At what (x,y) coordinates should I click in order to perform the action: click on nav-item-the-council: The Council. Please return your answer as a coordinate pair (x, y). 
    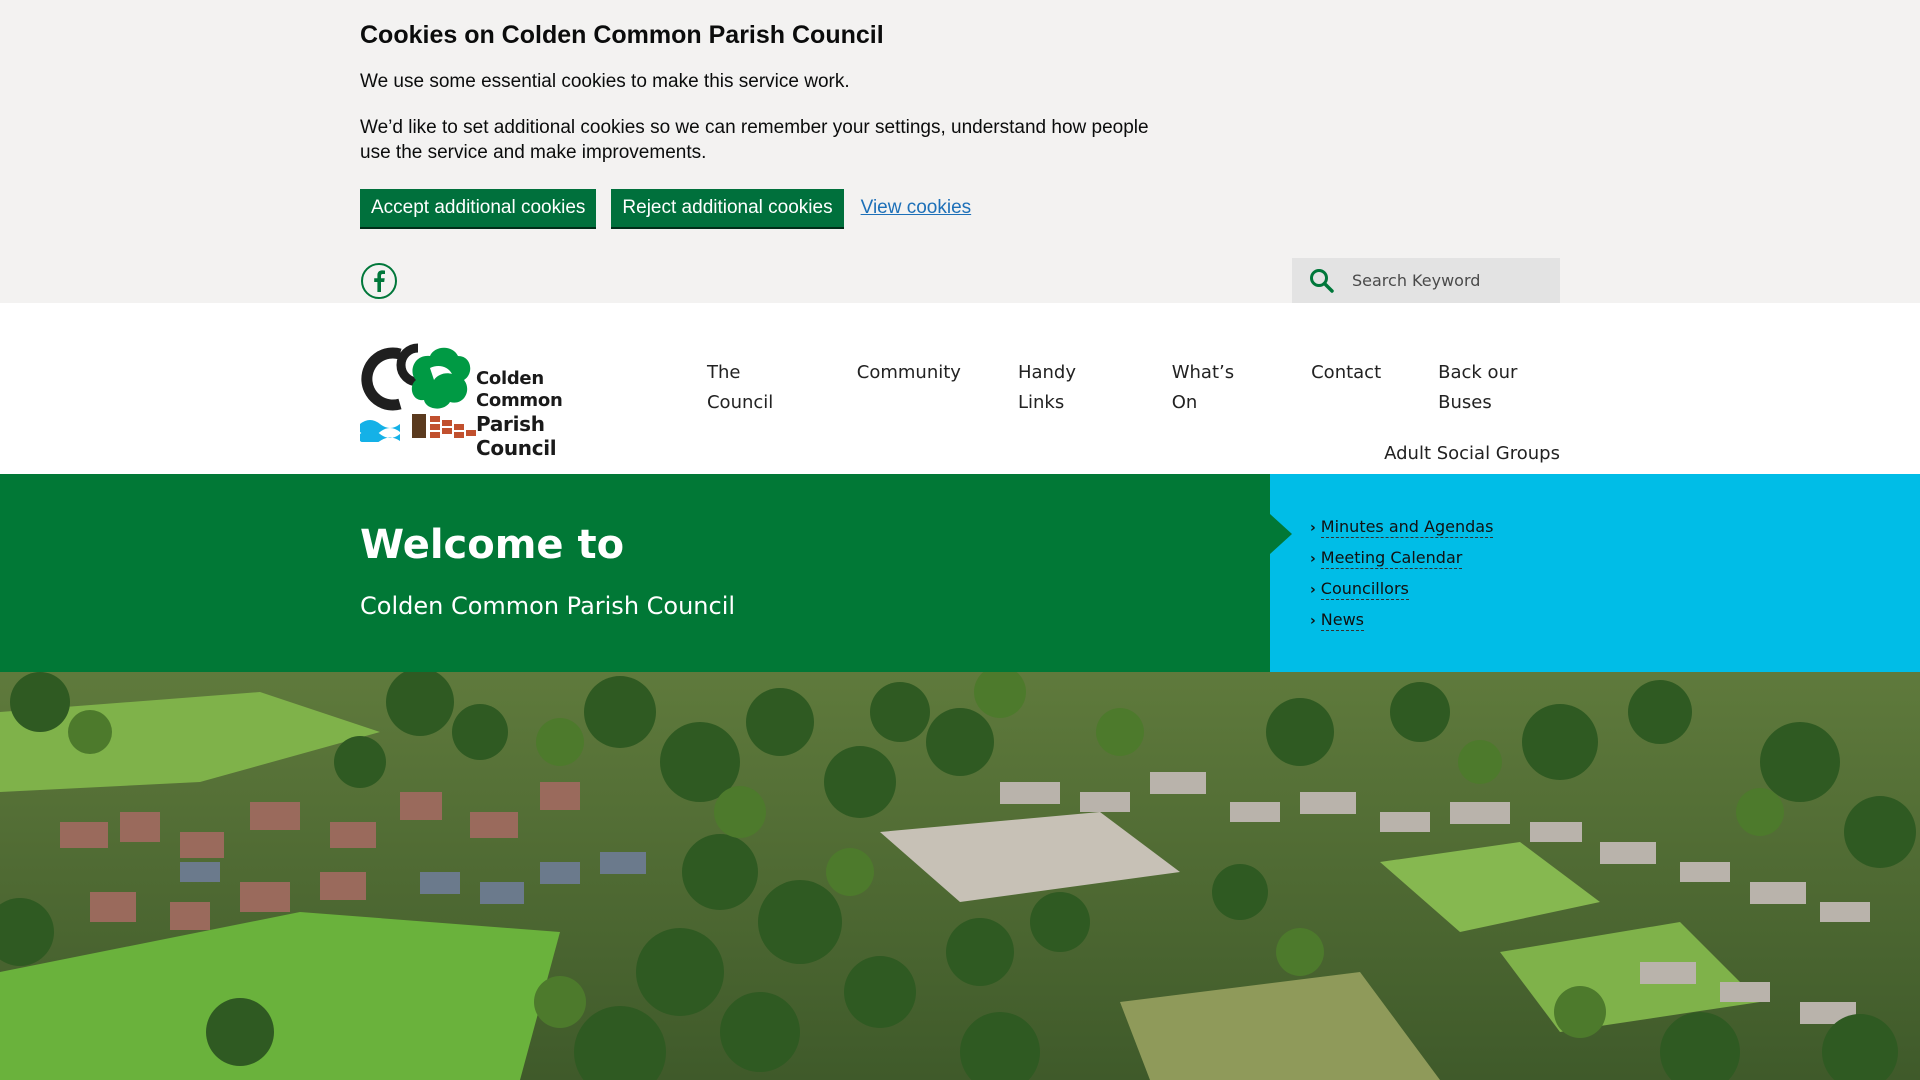
    Looking at the image, I should click on (753, 388).